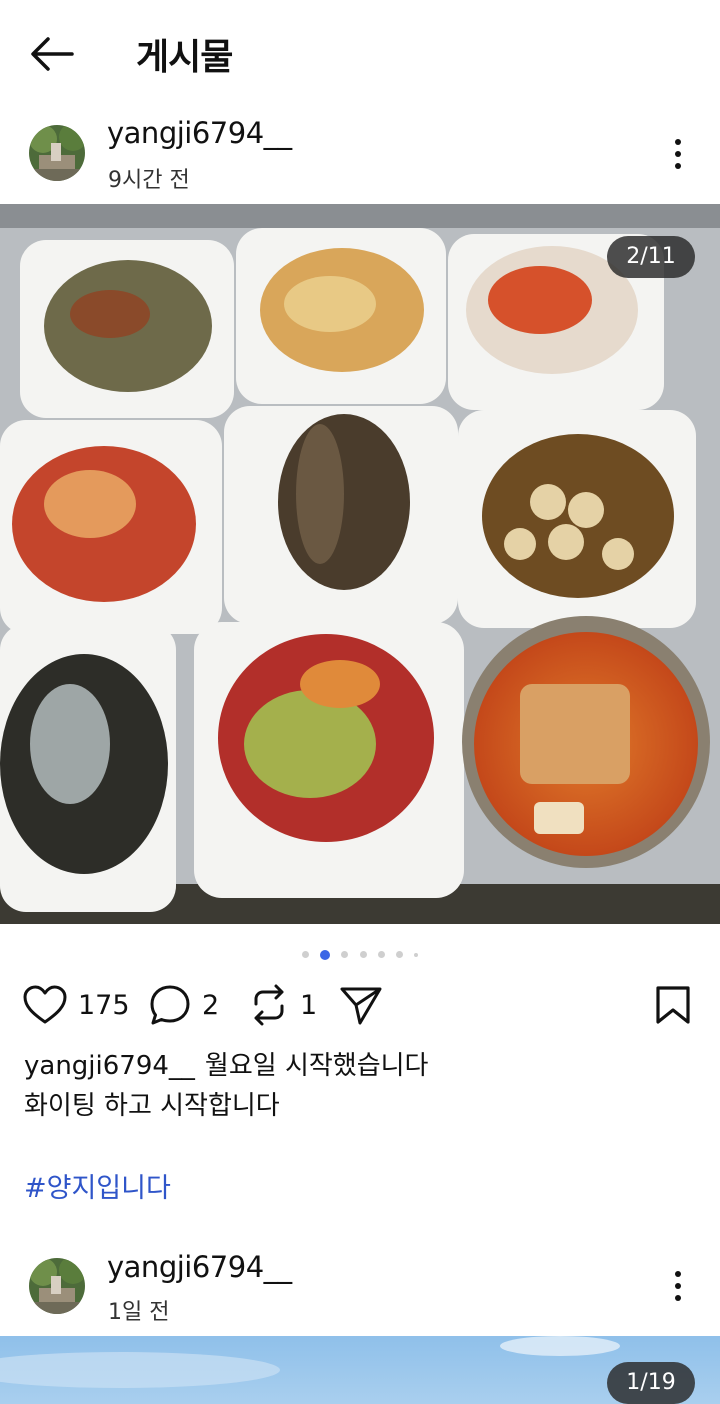 The width and height of the screenshot is (720, 1404). Describe the element at coordinates (309, 1005) in the screenshot. I see `repost-count: 1` at that location.